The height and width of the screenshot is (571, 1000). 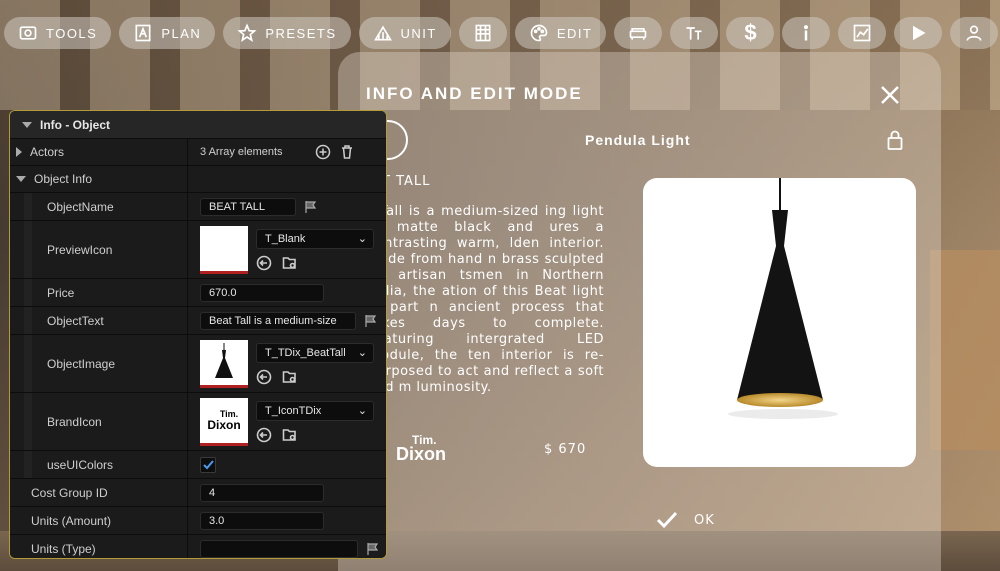 What do you see at coordinates (560, 33) in the screenshot?
I see `edit-button: EDIT` at bounding box center [560, 33].